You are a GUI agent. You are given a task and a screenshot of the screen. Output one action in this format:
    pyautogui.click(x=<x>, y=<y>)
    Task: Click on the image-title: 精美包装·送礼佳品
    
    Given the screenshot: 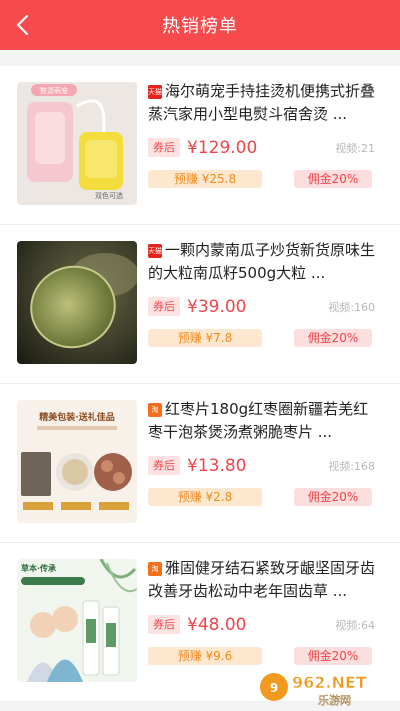 What is the action you would take?
    pyautogui.click(x=76, y=417)
    